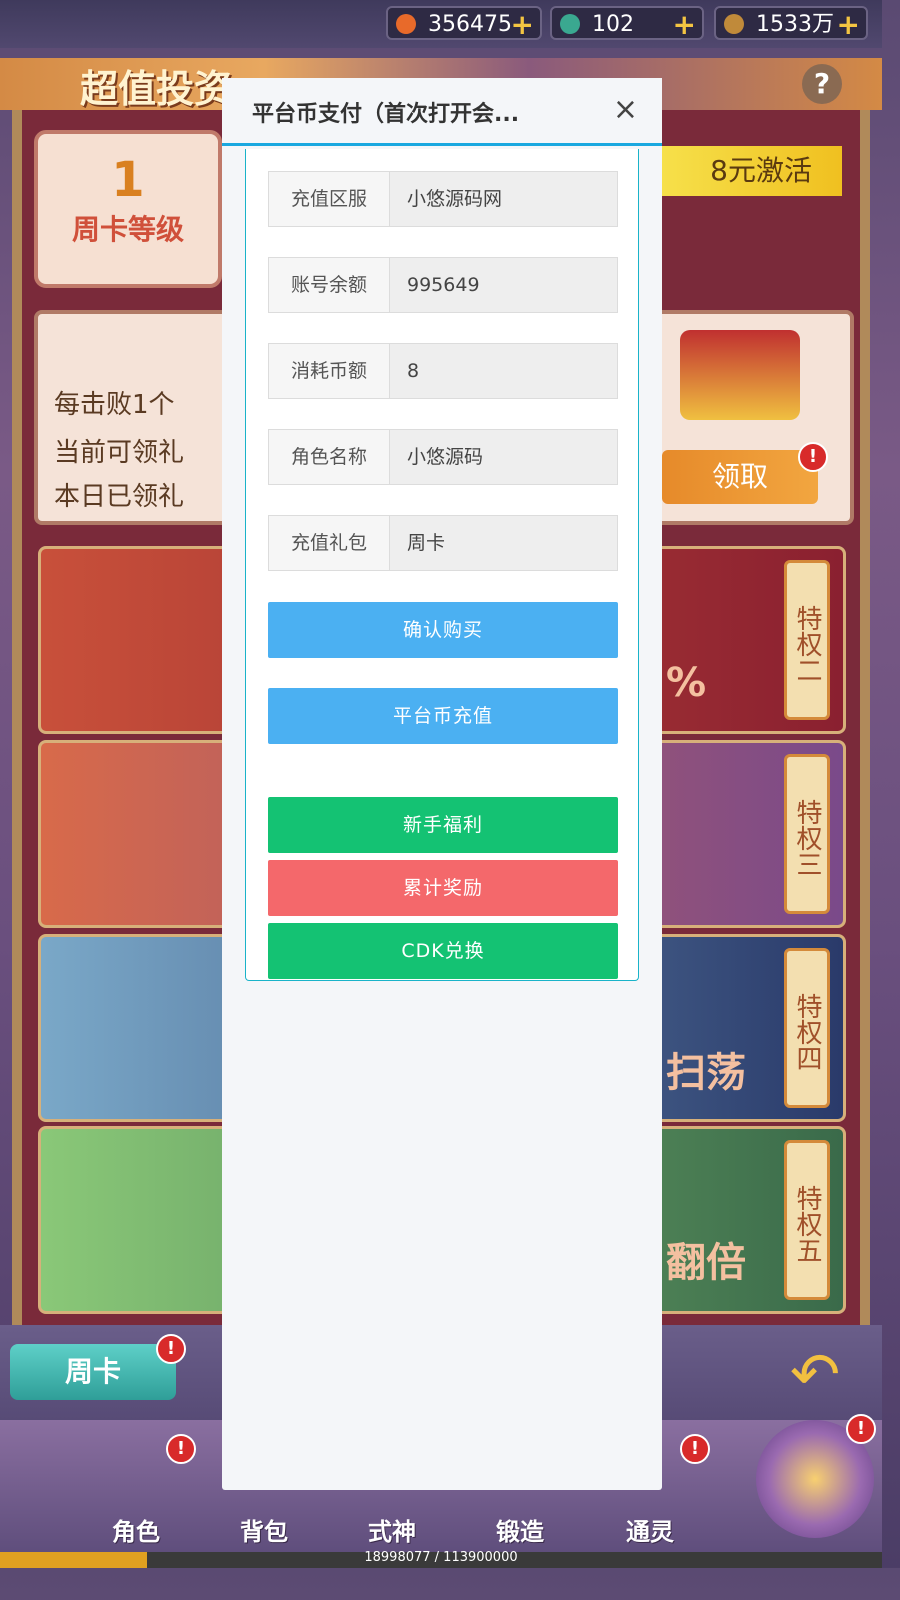 This screenshot has height=1600, width=900. What do you see at coordinates (329, 371) in the screenshot?
I see `field-label: 消耗币额` at bounding box center [329, 371].